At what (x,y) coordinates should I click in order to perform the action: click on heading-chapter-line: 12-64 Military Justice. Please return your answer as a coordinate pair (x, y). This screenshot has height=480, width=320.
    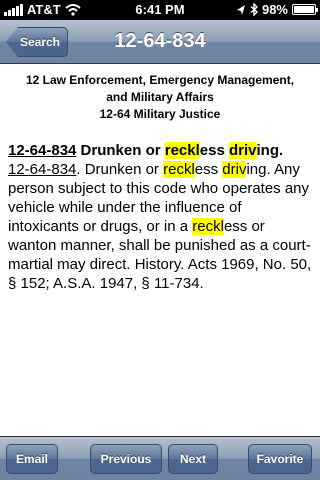
    Looking at the image, I should click on (160, 114).